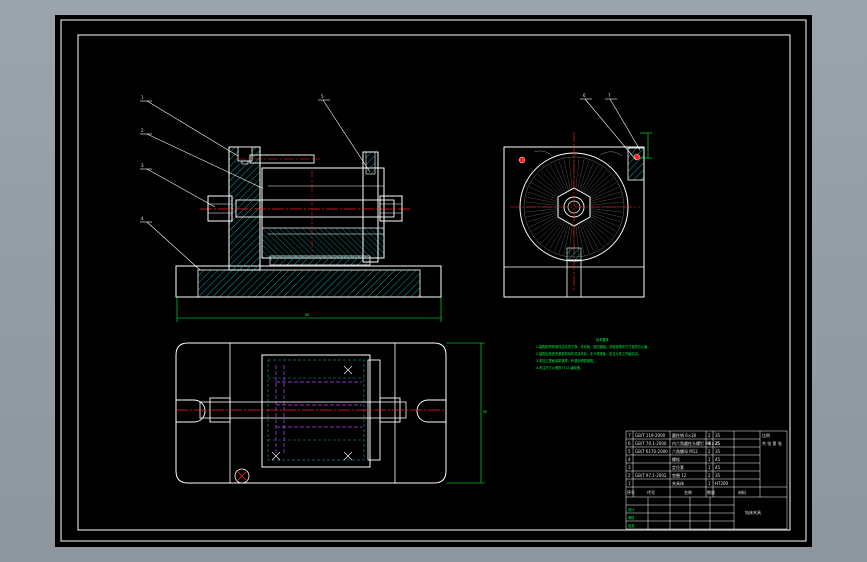 This screenshot has width=867, height=562. I want to click on parts-list-cell-name: 垫圈 12, so click(679, 475).